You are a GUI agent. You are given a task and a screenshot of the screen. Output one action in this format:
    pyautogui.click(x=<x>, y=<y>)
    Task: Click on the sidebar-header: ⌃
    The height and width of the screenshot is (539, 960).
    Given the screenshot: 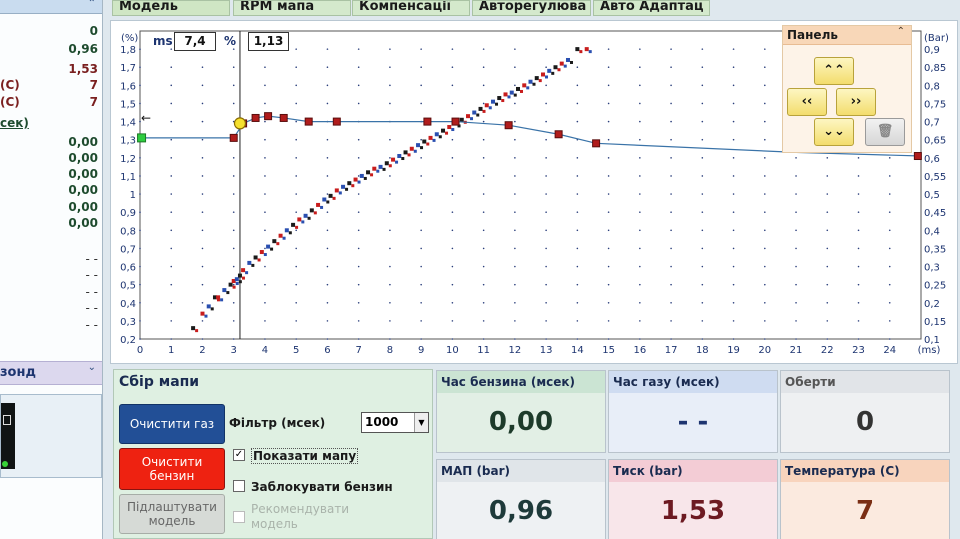 What is the action you would take?
    pyautogui.click(x=51, y=7)
    